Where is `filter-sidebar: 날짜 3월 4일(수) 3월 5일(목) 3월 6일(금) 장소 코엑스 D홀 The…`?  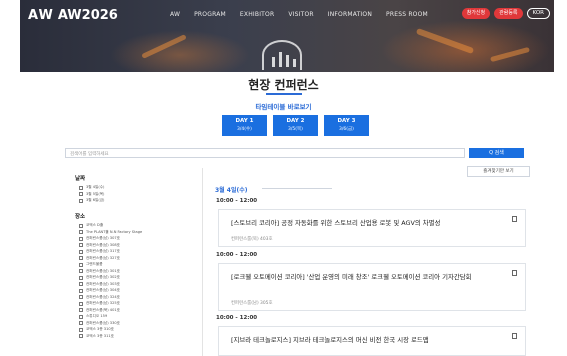
filter-sidebar: 날짜 3월 4일(수) 3월 5일(목) 3월 6일(금) 장소 코엑스 D홀 The… is located at coordinates (134, 262).